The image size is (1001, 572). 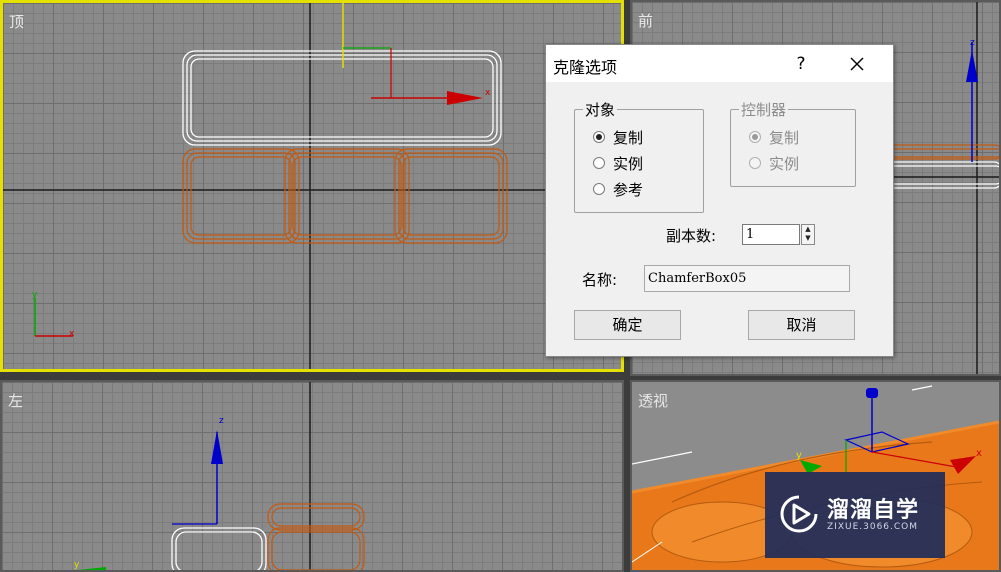 I want to click on copies-input: 1, so click(x=771, y=234).